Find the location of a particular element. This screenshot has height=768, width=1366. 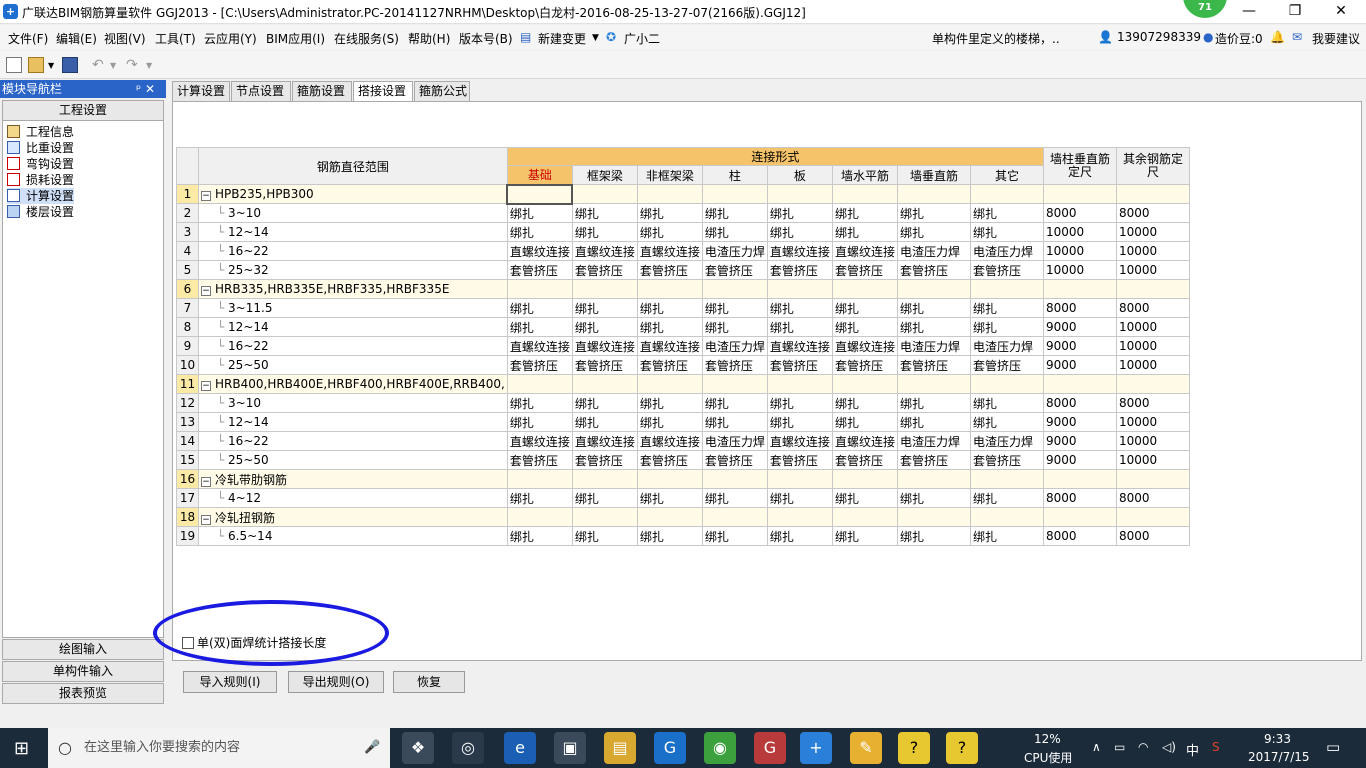

row-number: 2 is located at coordinates (187, 213).